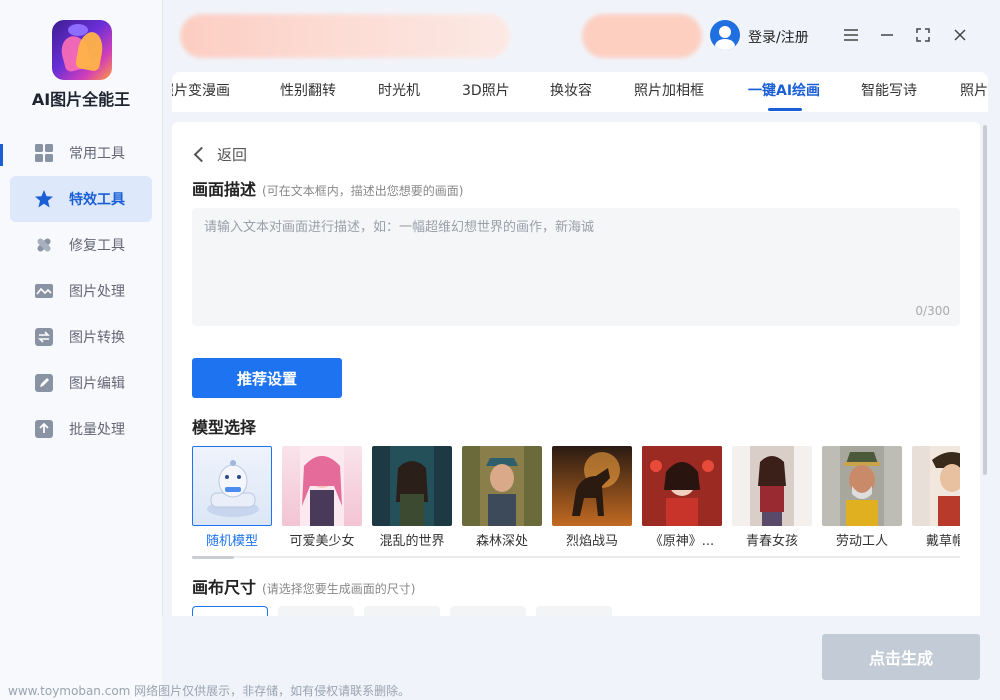 The width and height of the screenshot is (1000, 700). I want to click on model-option: 森林深处, so click(502, 497).